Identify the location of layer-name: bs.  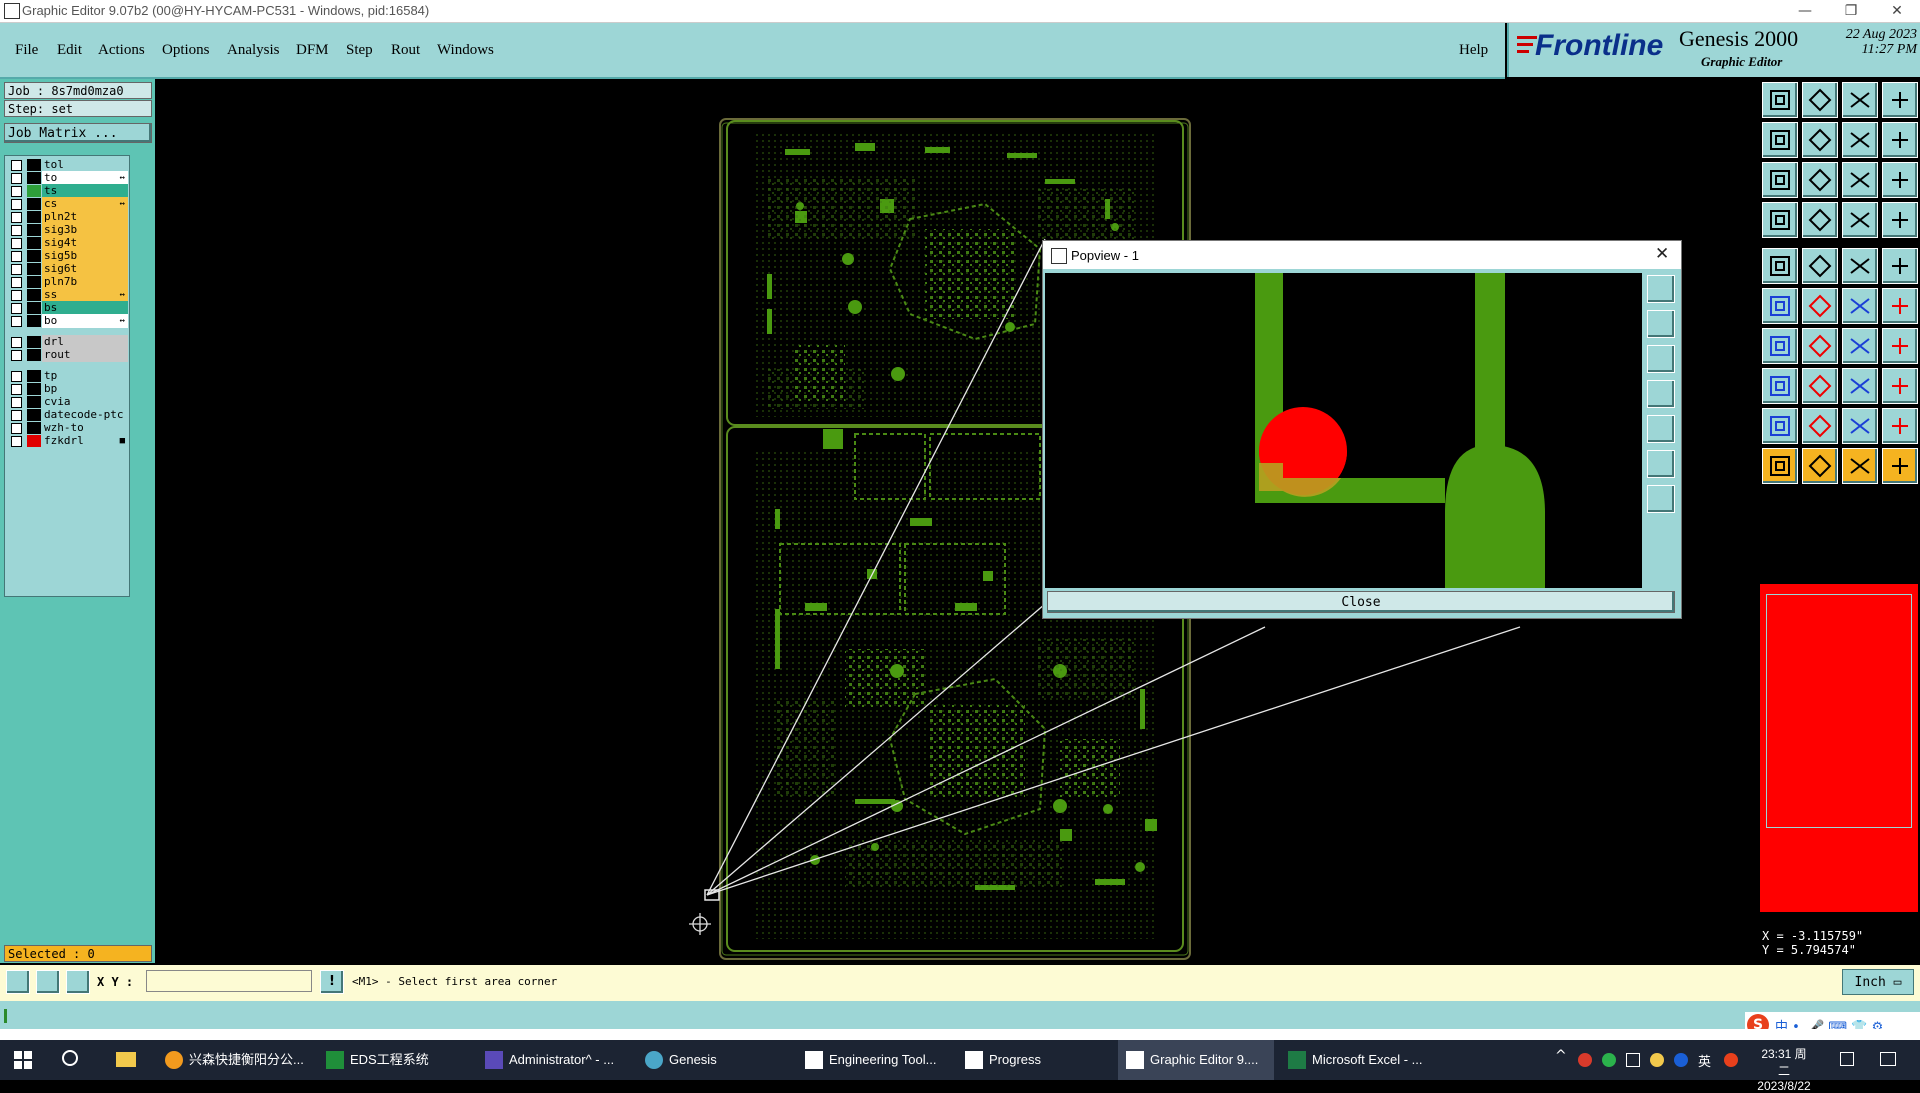
(85, 308).